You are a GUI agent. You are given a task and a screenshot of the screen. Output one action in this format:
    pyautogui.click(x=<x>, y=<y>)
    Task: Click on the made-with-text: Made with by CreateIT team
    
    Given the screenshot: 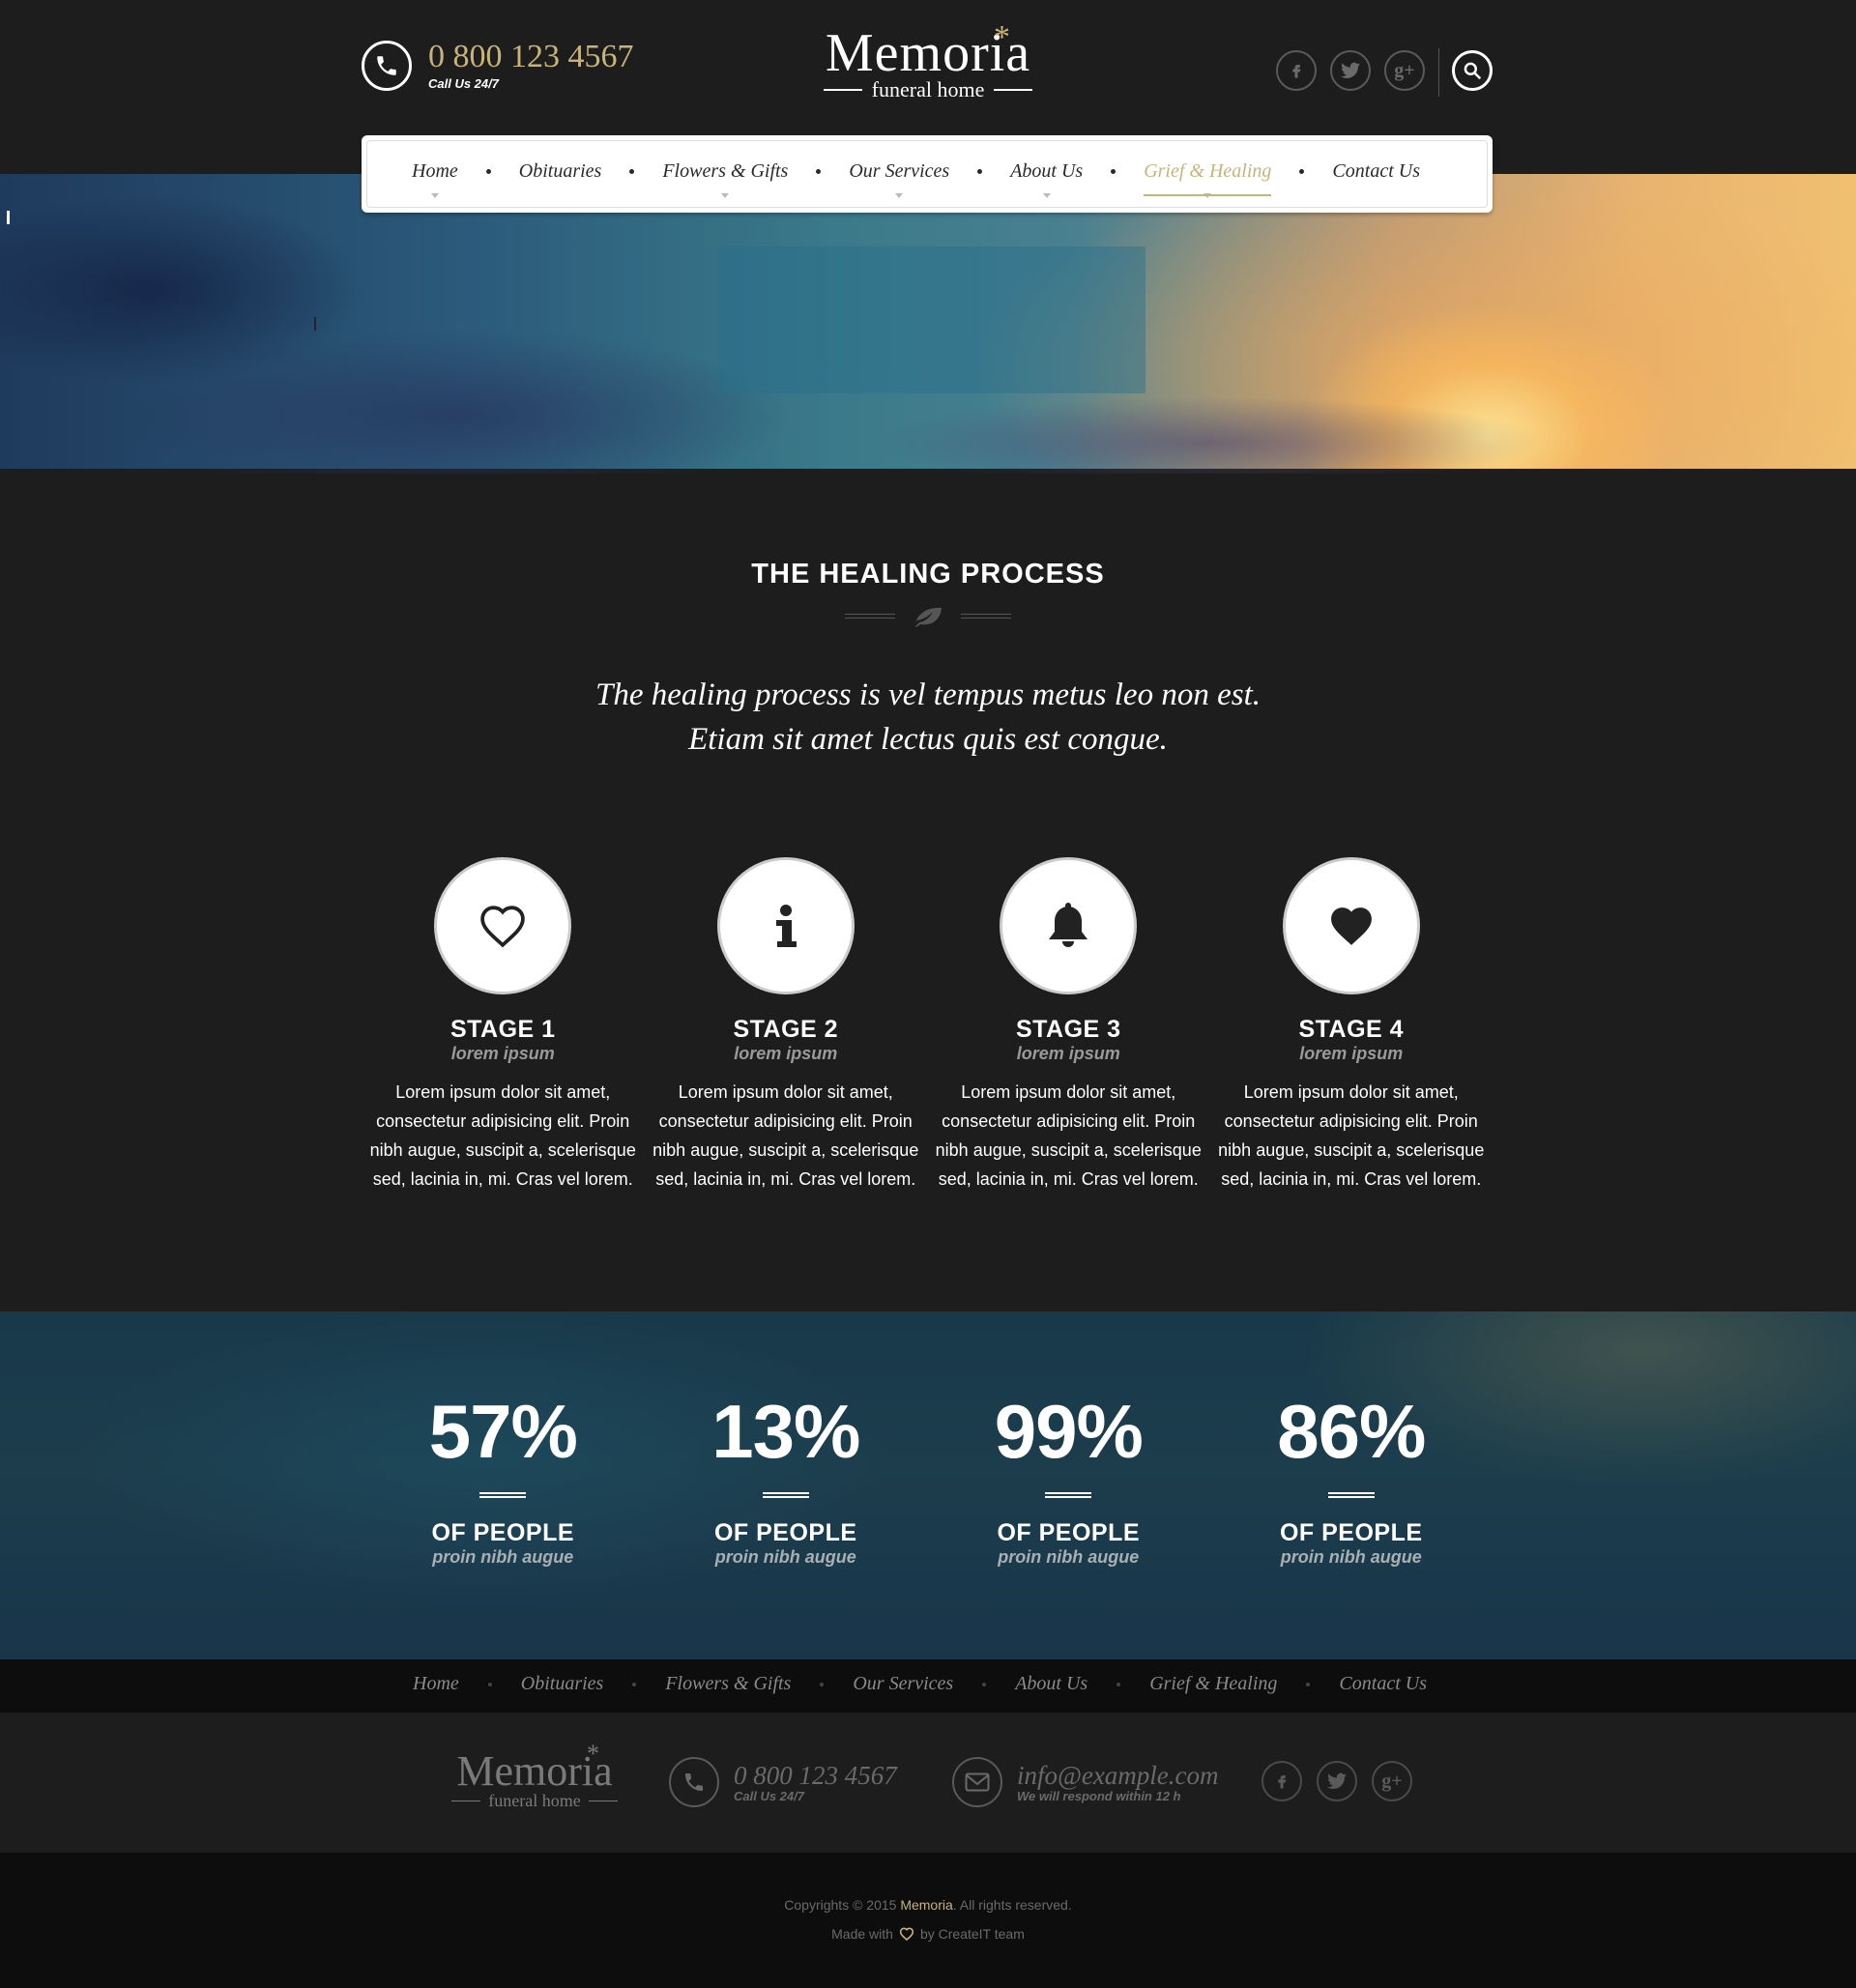 What is the action you would take?
    pyautogui.click(x=928, y=1934)
    